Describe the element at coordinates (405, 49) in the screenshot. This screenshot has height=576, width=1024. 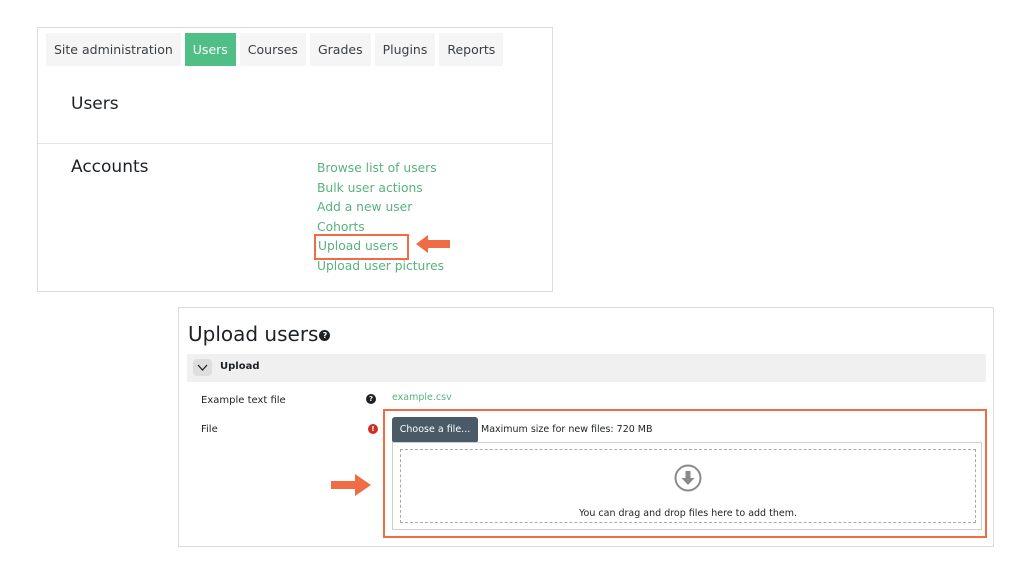
I see `tab-plugins: Plugins` at that location.